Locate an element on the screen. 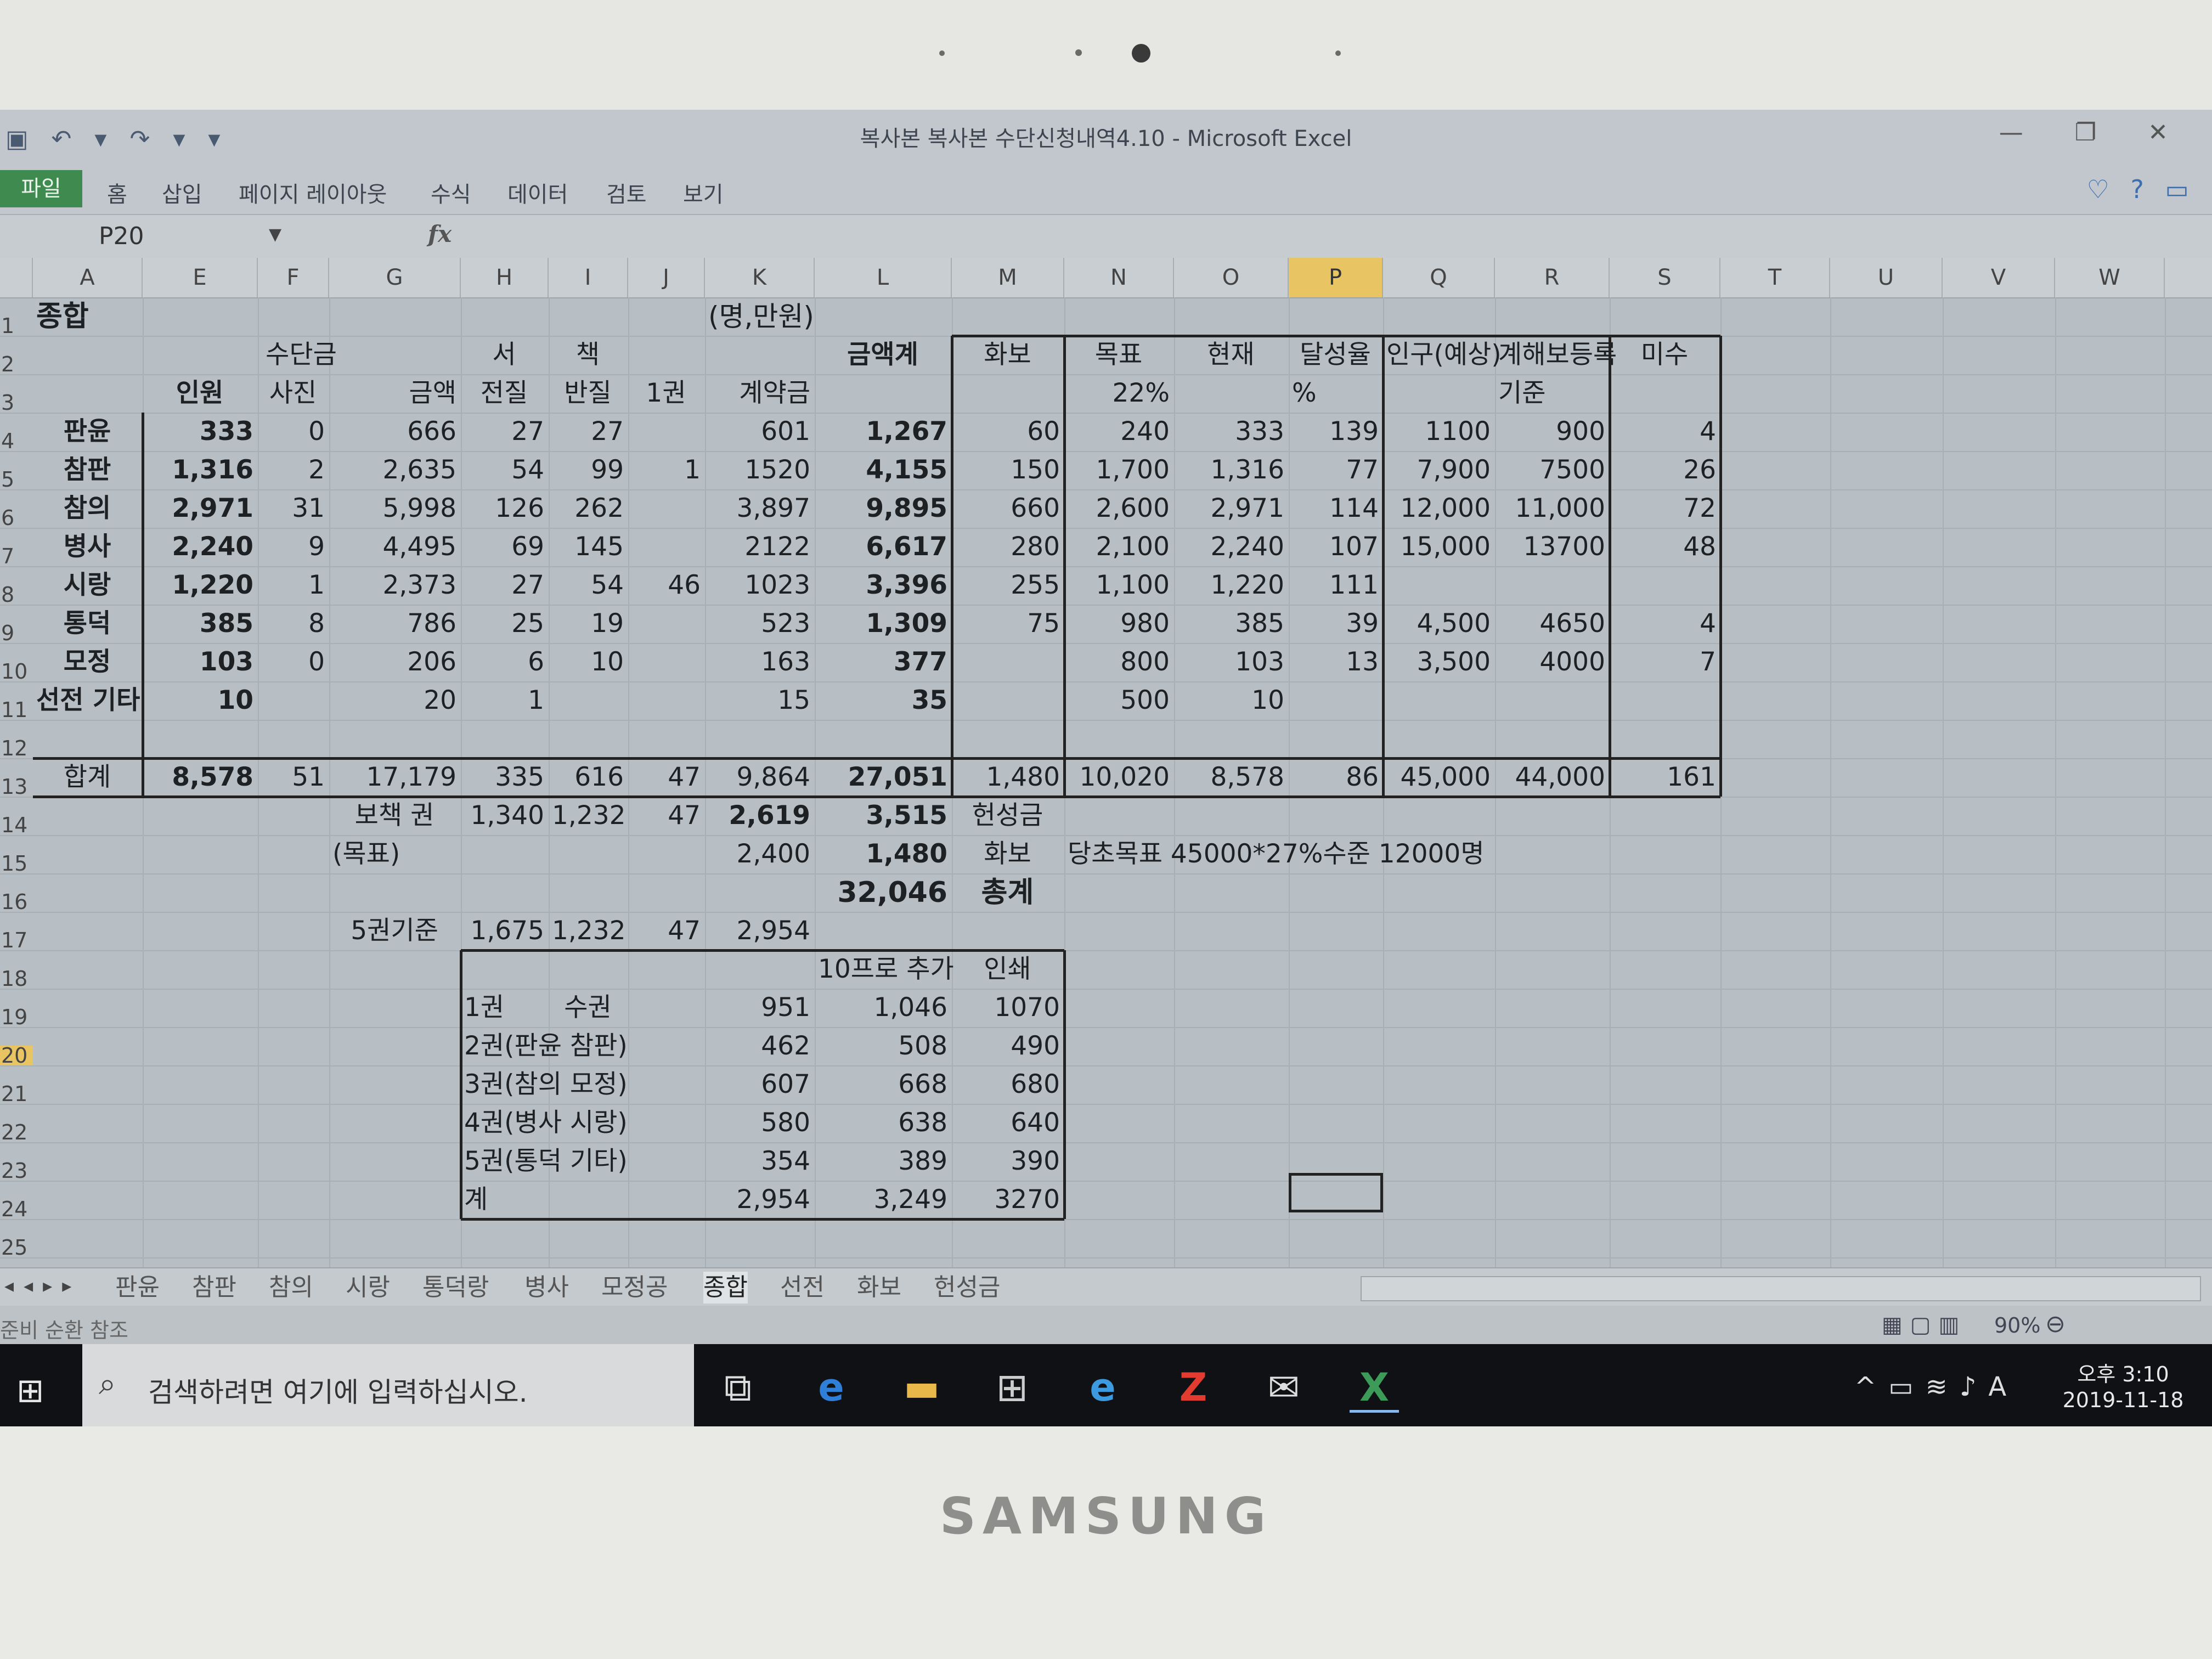 This screenshot has height=1659, width=2212. row-header-1: 1 is located at coordinates (16, 325).